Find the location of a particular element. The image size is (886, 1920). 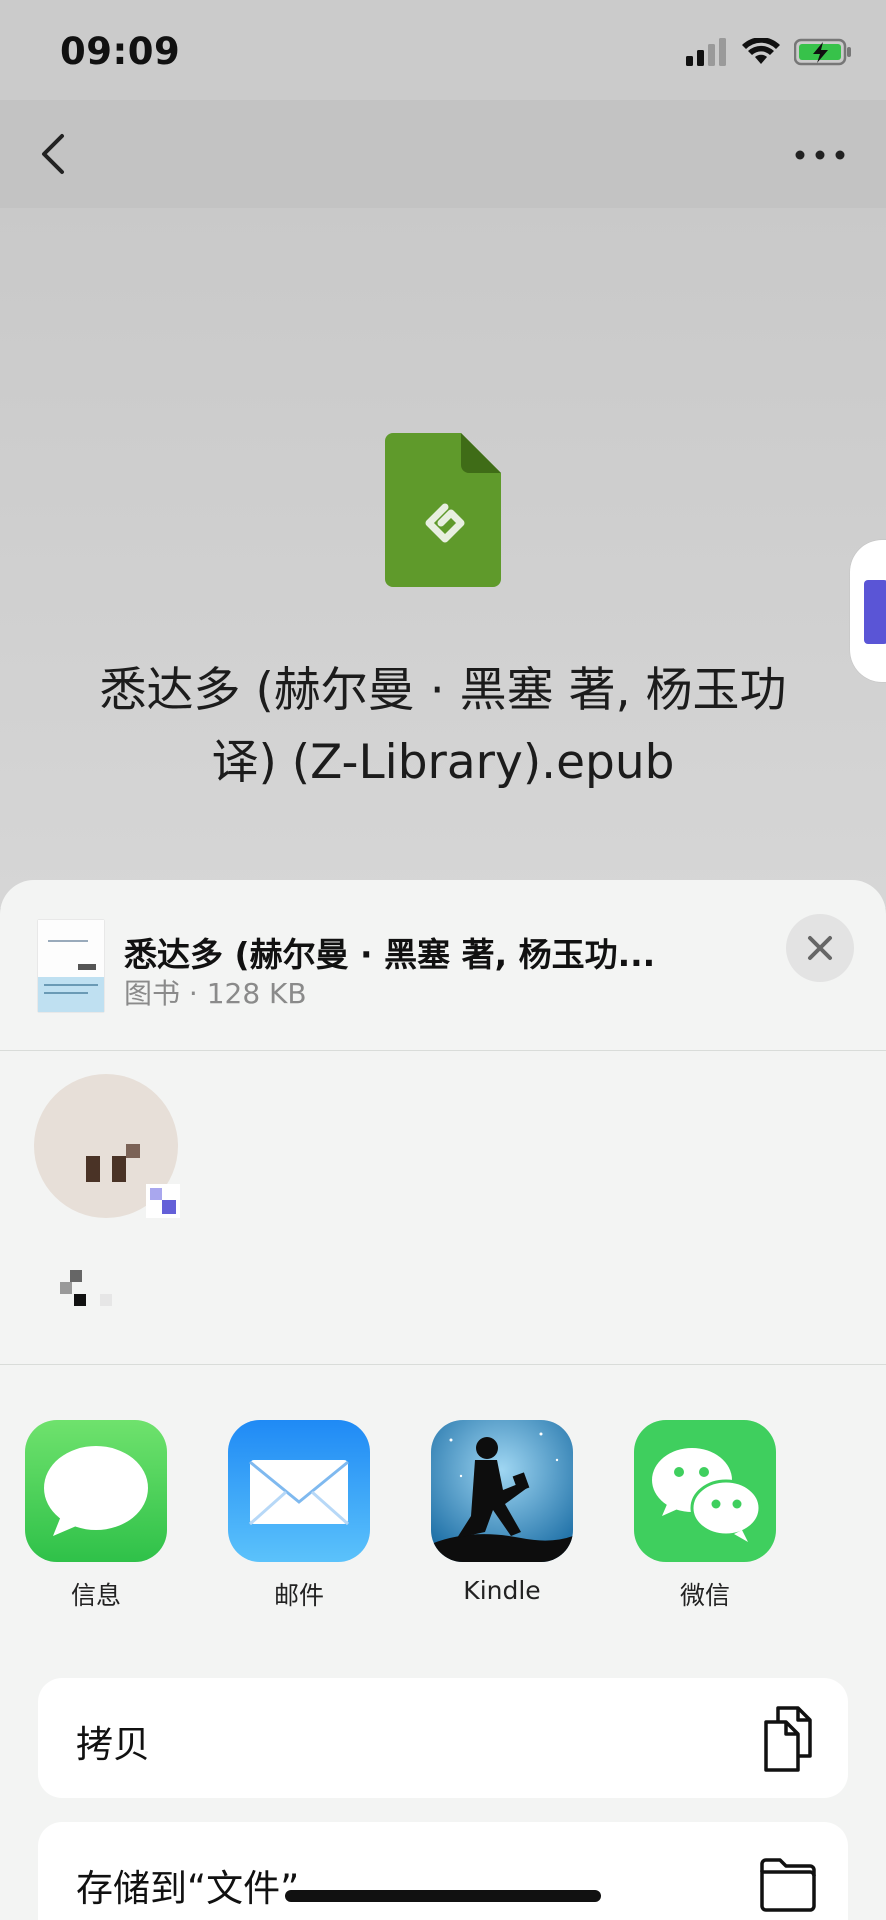

share-app-wechat: 微信 is located at coordinates (705, 1516).